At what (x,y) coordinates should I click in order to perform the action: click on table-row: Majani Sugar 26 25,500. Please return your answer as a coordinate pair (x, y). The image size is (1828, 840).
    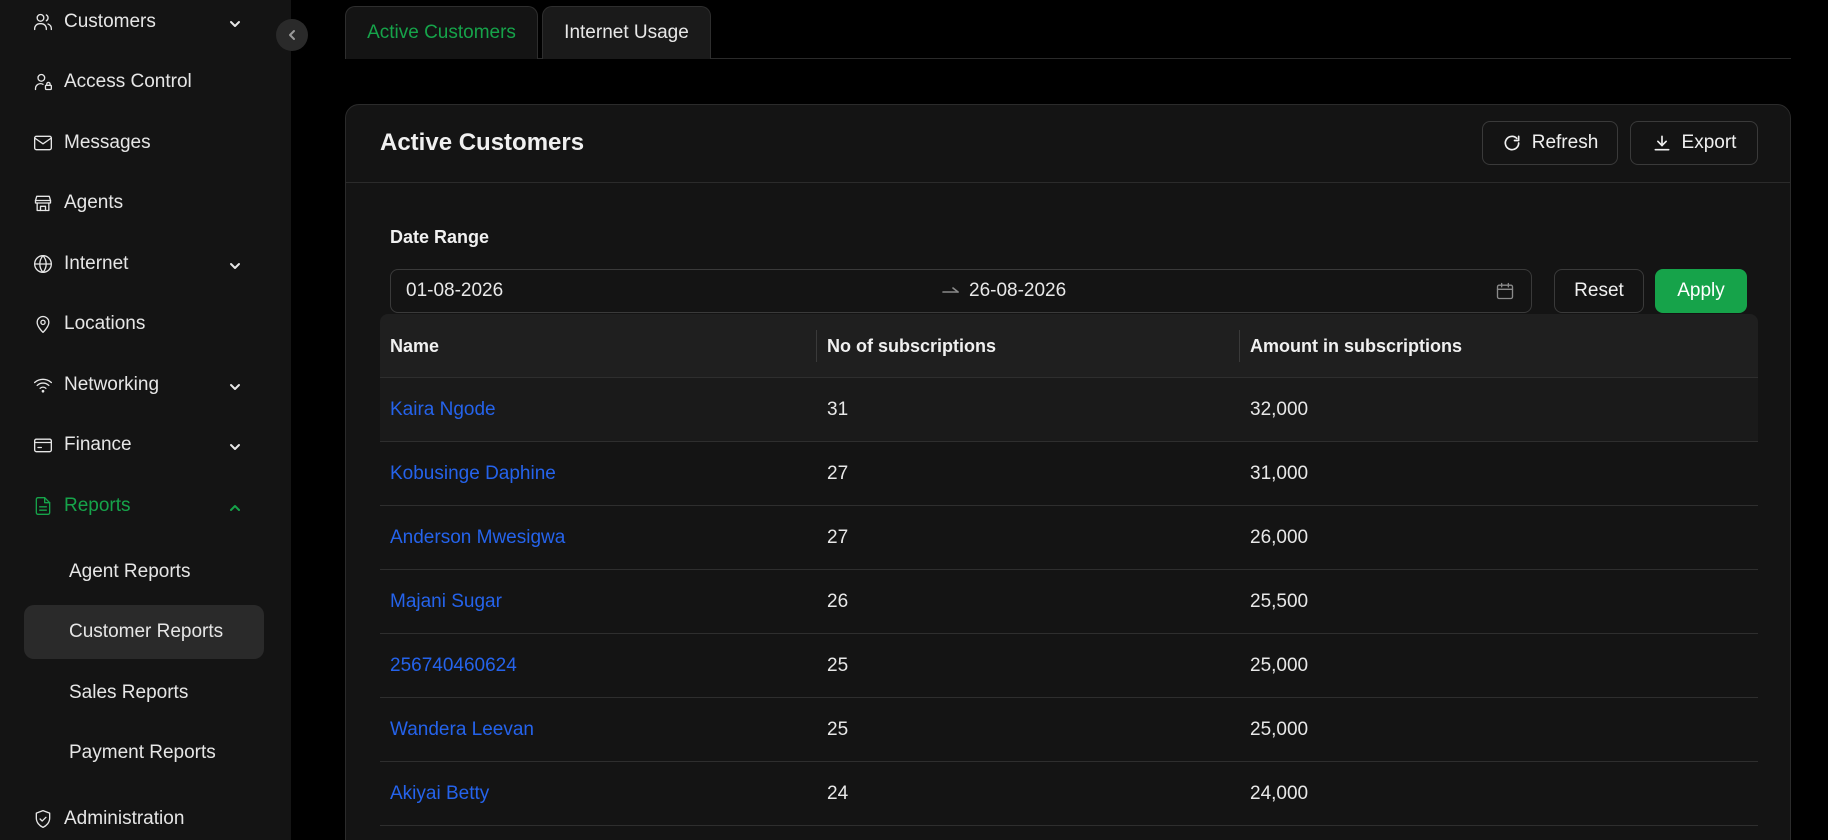
    Looking at the image, I should click on (1069, 602).